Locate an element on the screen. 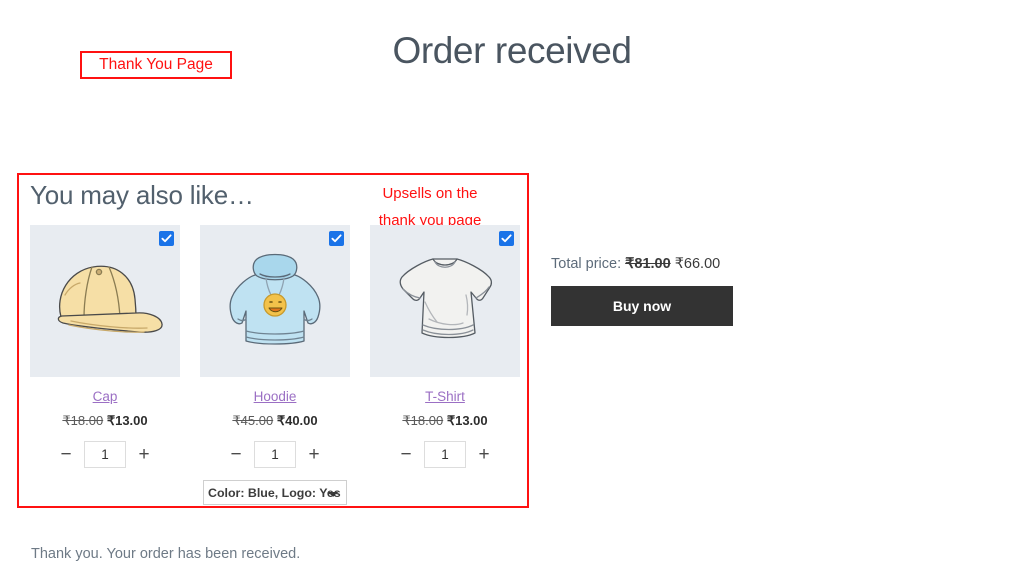 The height and width of the screenshot is (582, 1024). product-thumbnail-hoodie is located at coordinates (275, 301).